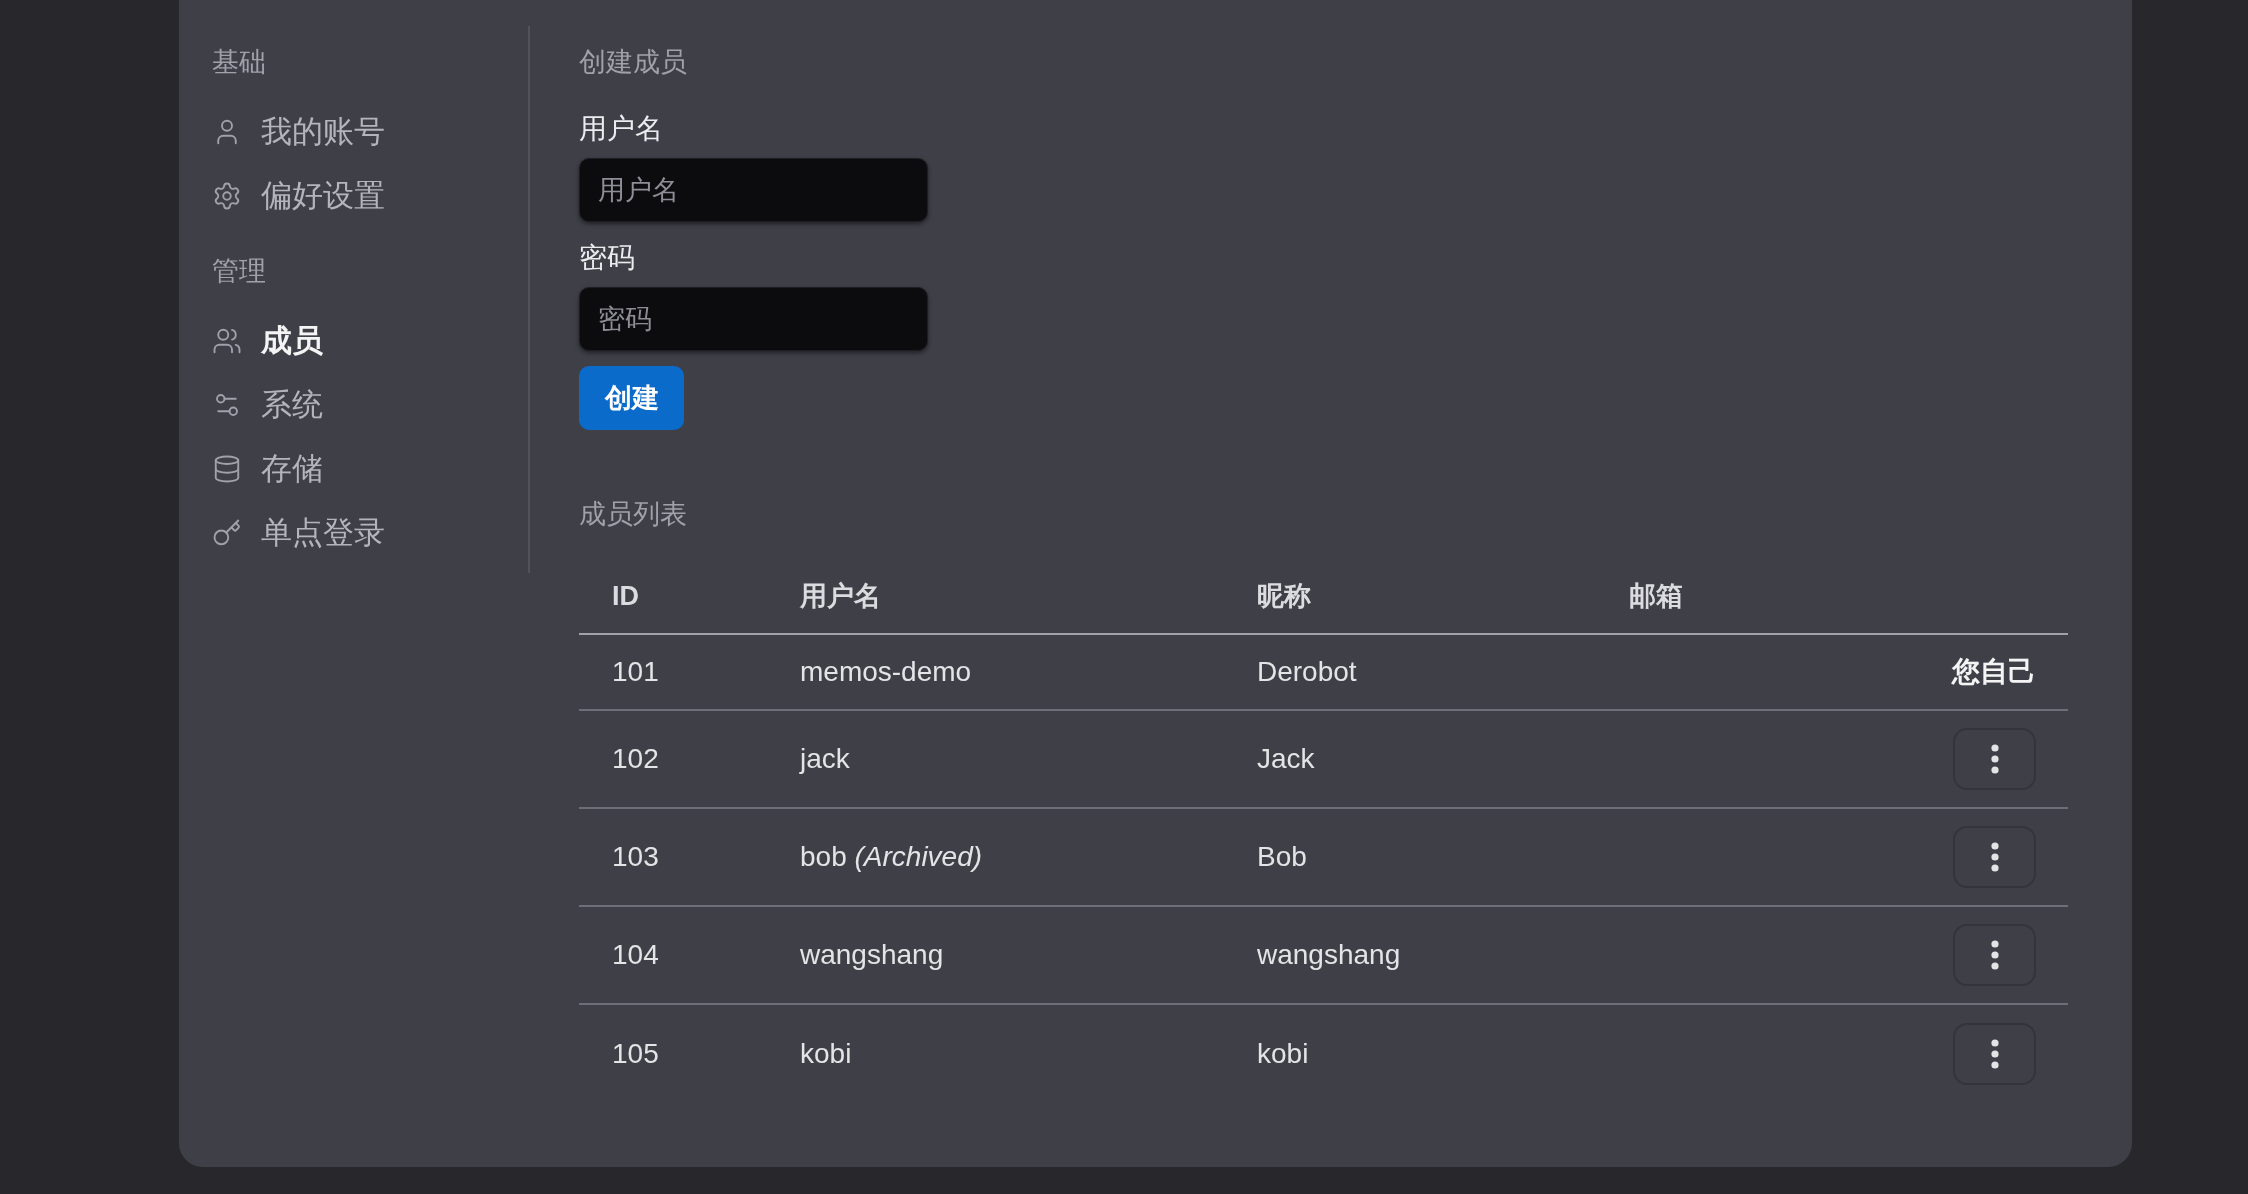 This screenshot has height=1194, width=2248. I want to click on table-cell: jack, so click(825, 758).